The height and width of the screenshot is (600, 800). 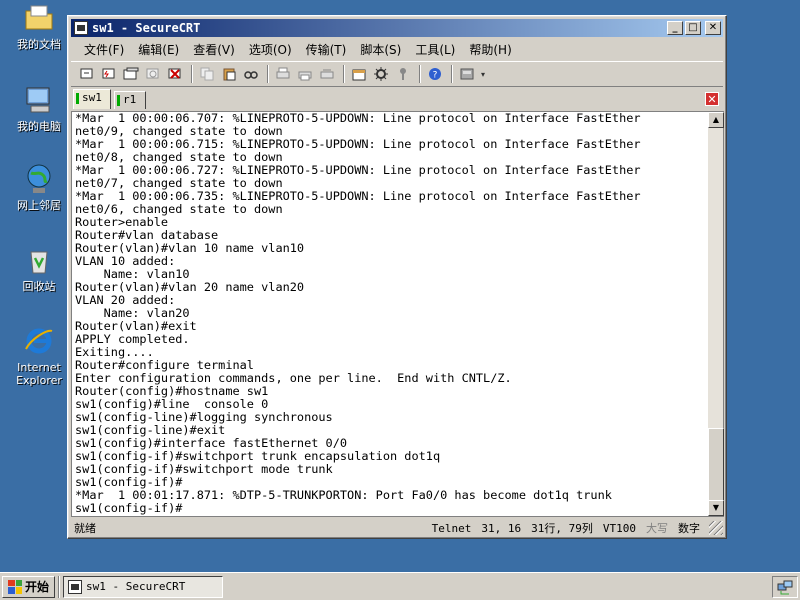 I want to click on computer-icon, so click(x=39, y=100).